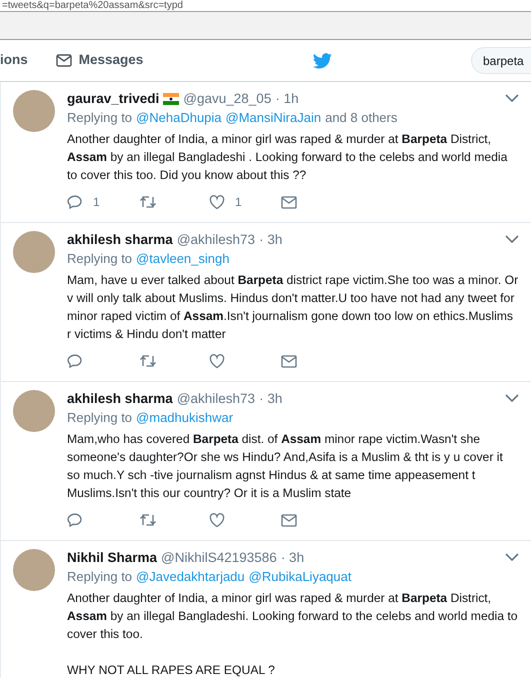 The height and width of the screenshot is (678, 531). What do you see at coordinates (300, 577) in the screenshot?
I see `mention-link: @RubikaLiyaquat` at bounding box center [300, 577].